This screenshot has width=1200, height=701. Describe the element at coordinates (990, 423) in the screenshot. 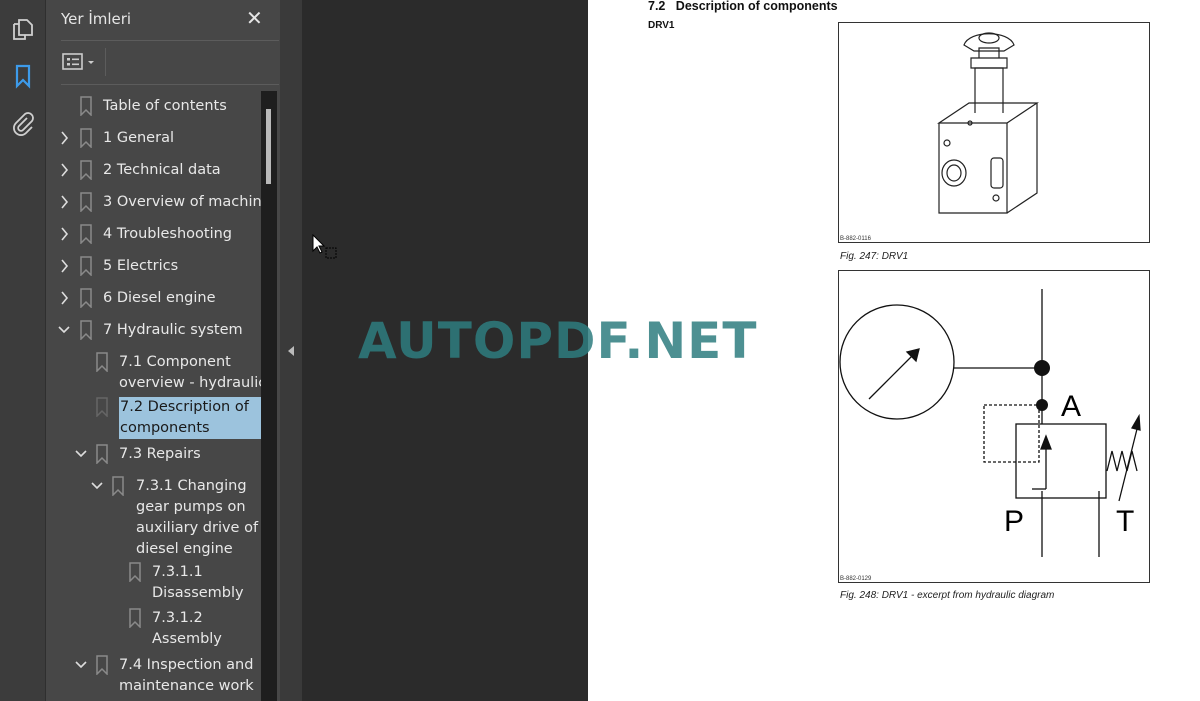

I see `hydraulic-symbol: A P T` at that location.